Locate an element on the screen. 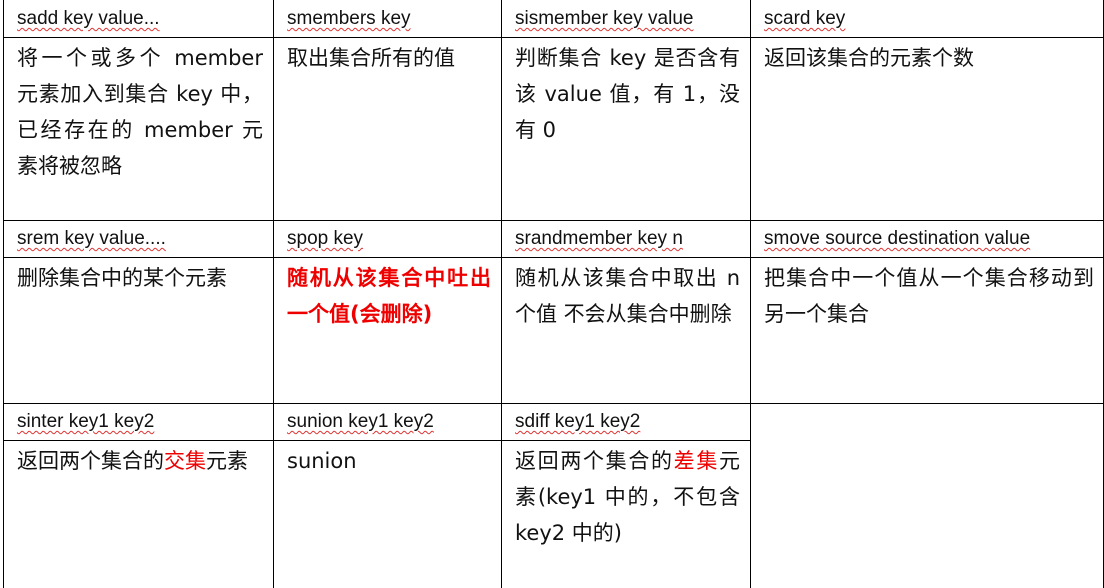 Image resolution: width=1104 pixels, height=588 pixels. command-header: sdiff key1 key2 is located at coordinates (625, 422).